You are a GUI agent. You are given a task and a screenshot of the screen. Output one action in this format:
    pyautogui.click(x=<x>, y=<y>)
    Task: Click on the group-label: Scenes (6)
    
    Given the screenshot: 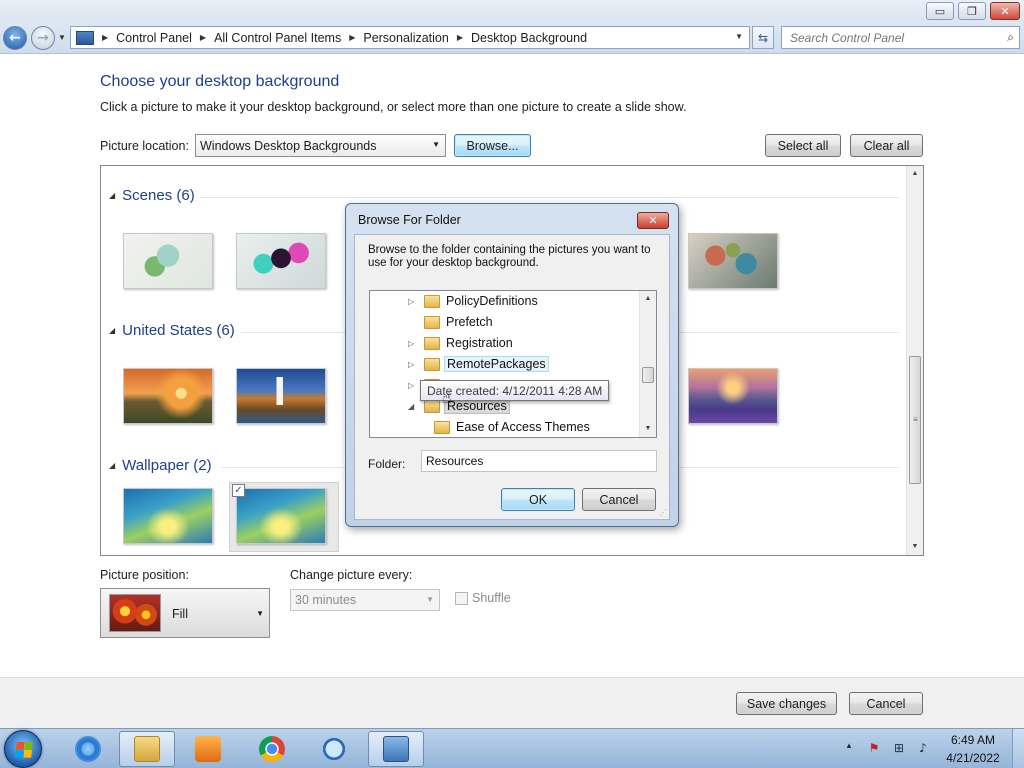 What is the action you would take?
    pyautogui.click(x=158, y=195)
    